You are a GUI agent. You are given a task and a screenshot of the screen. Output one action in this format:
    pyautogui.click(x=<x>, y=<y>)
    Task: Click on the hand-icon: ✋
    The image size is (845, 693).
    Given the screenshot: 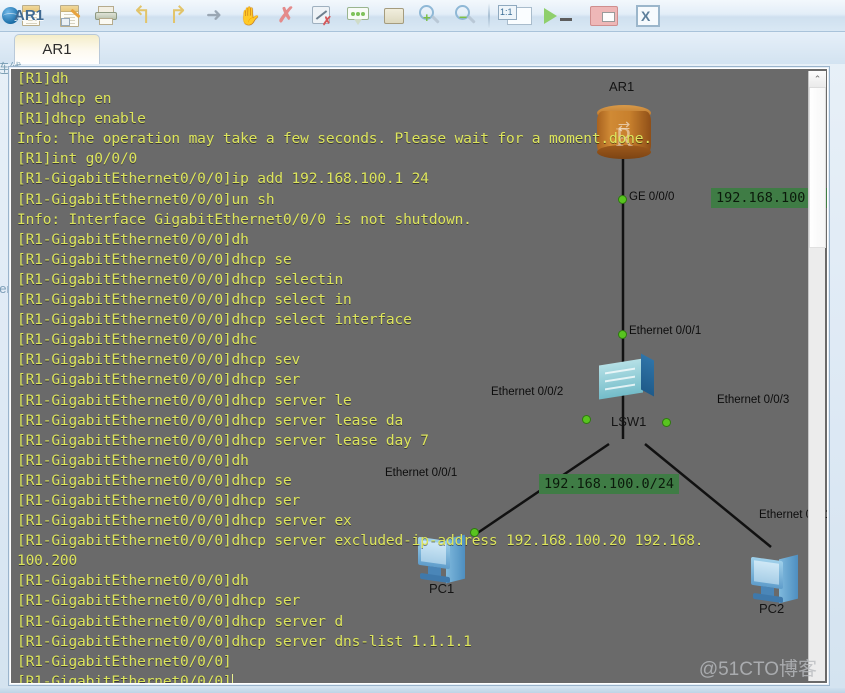 What is the action you would take?
    pyautogui.click(x=250, y=15)
    